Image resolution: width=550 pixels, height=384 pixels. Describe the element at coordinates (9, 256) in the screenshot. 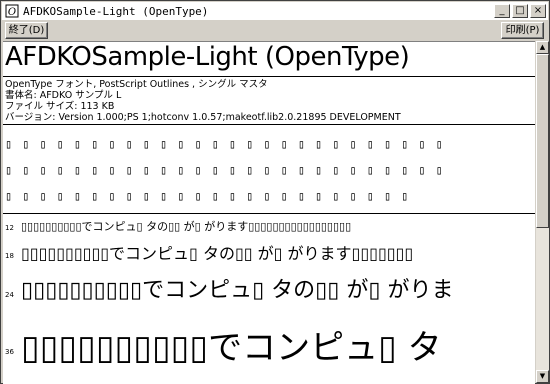

I see `sample-size-label: 18` at that location.